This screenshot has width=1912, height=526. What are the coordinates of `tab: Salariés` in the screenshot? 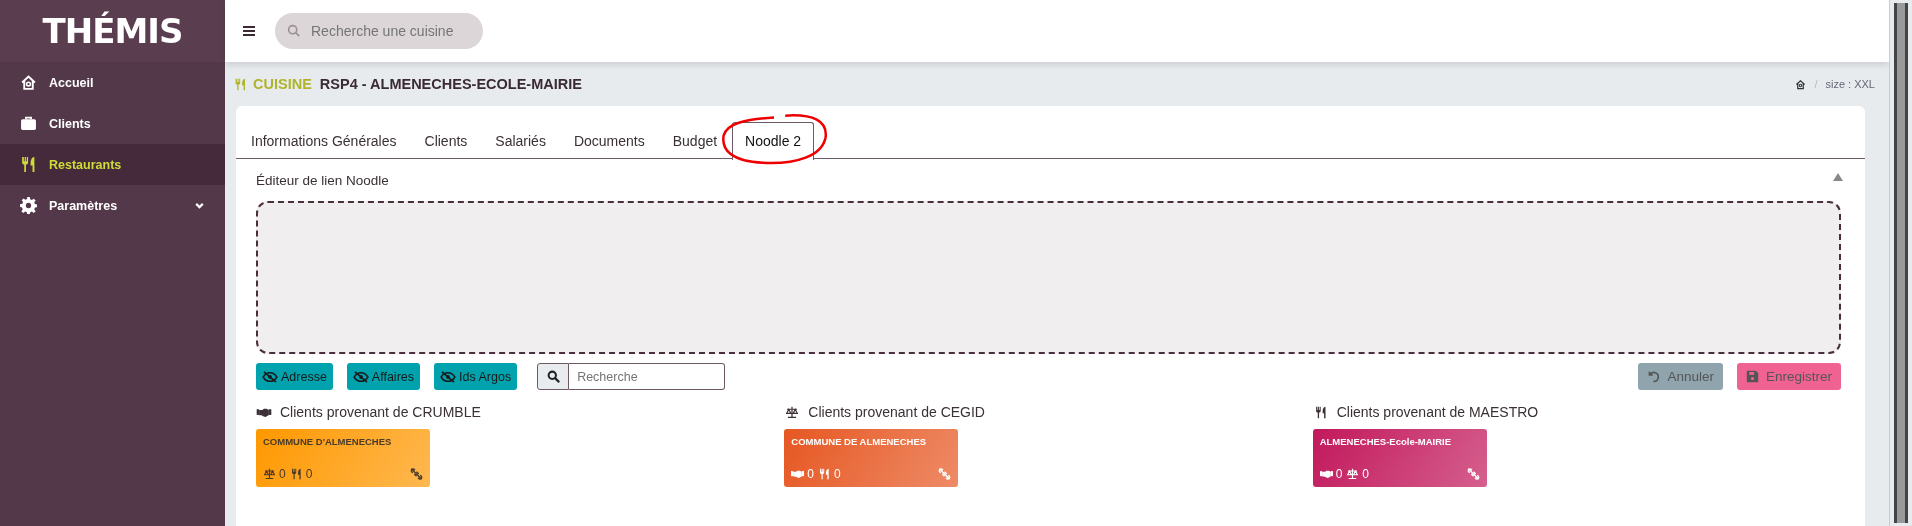 It's located at (520, 140).